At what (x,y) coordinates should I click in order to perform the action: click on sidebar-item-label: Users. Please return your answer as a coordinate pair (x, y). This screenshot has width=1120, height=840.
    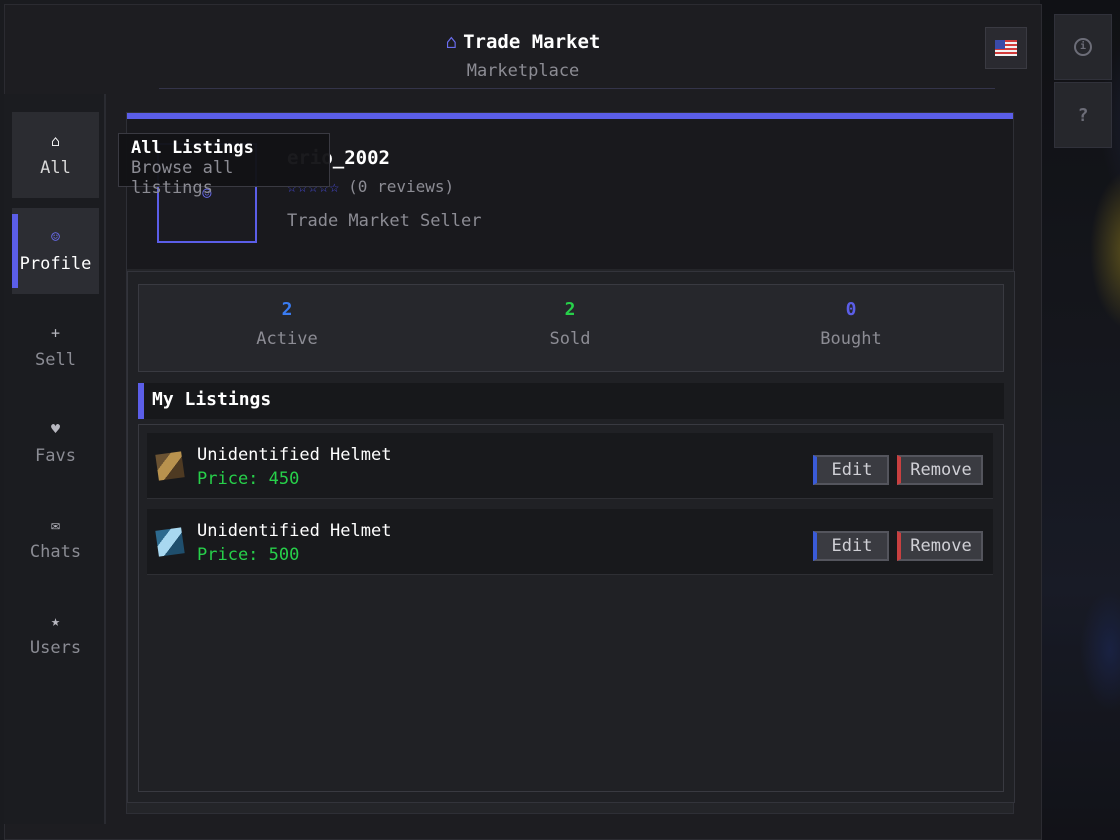
    Looking at the image, I should click on (55, 648).